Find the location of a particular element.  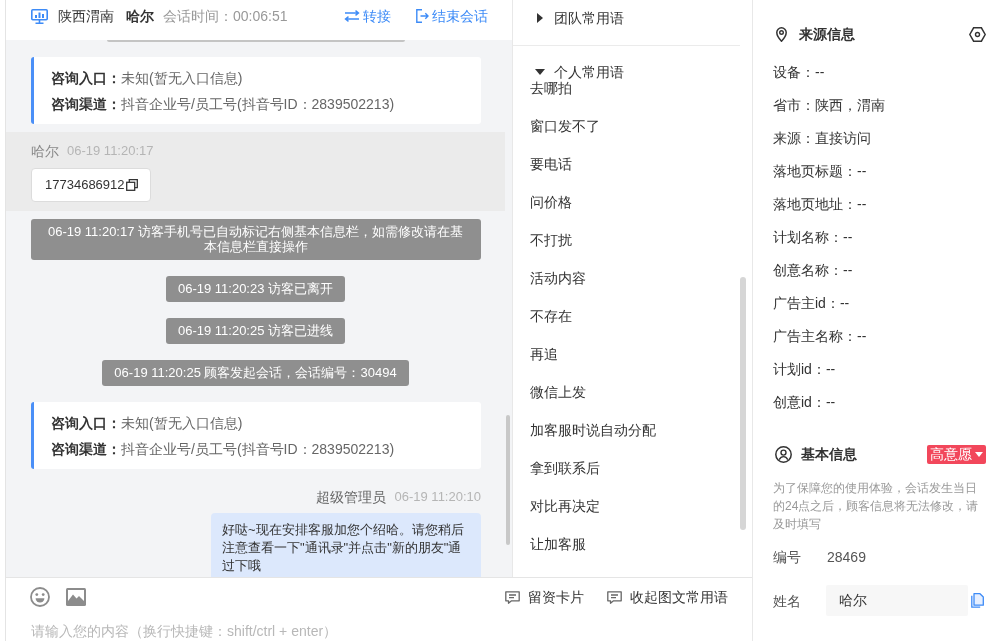

phrase-item: 微信上发 is located at coordinates (549, 392).